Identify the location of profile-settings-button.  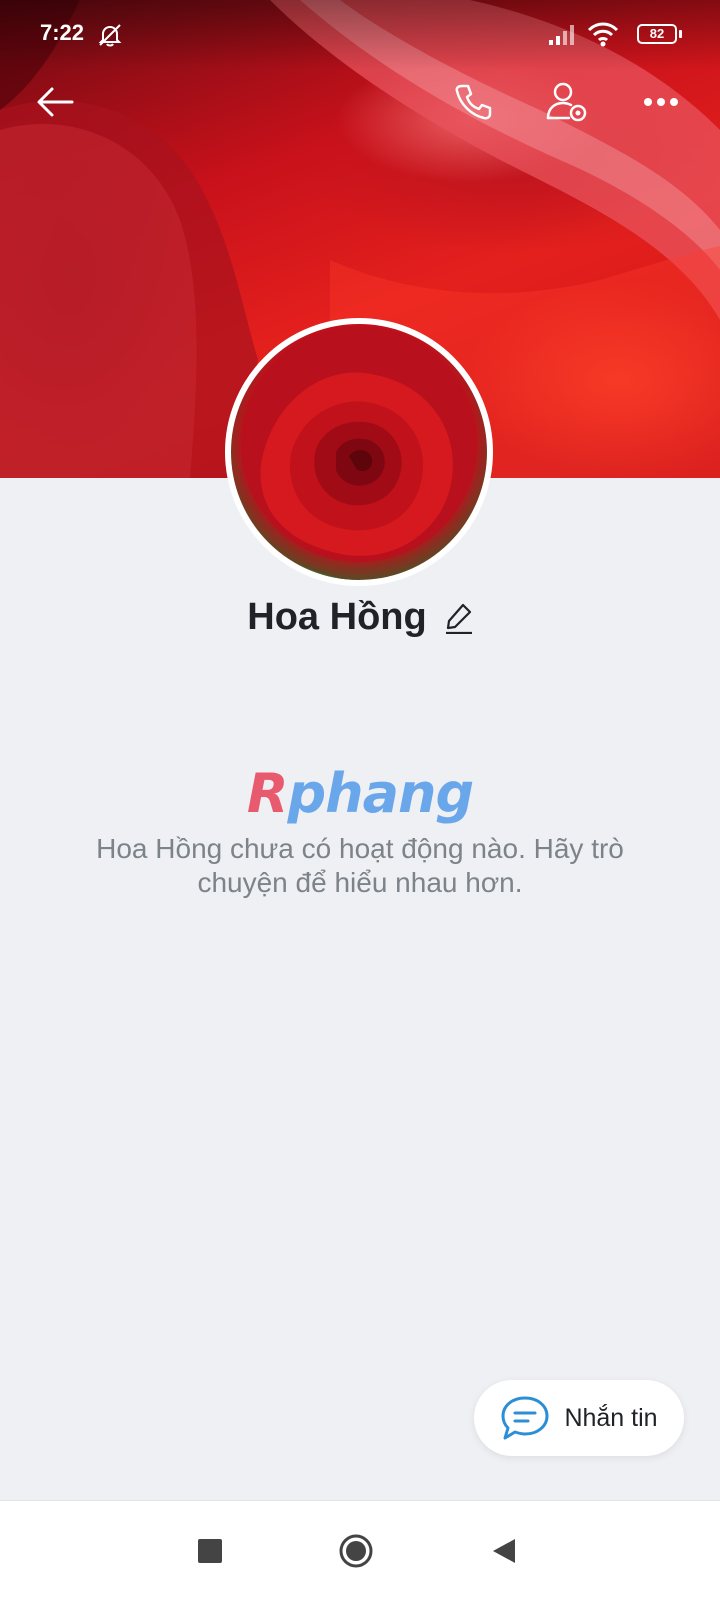
(567, 102).